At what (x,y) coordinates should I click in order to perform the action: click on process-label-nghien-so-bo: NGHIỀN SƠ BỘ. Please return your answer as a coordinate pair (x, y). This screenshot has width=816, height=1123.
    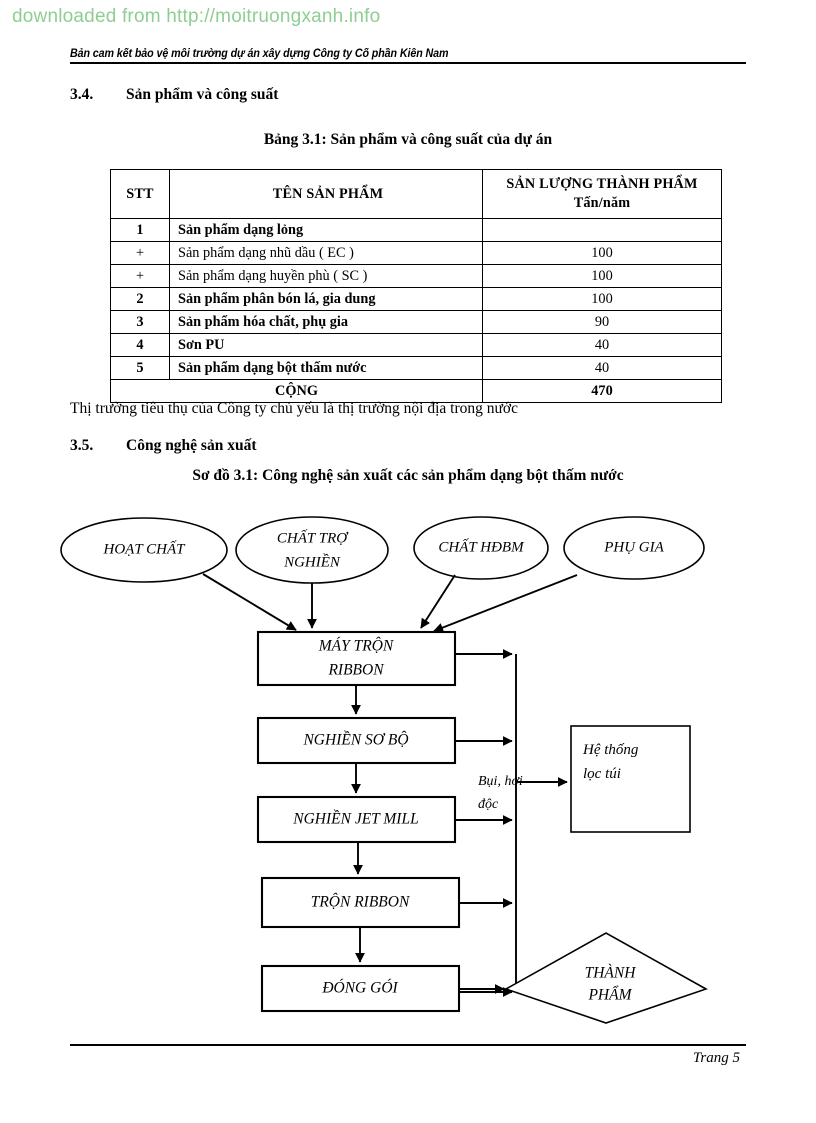
    Looking at the image, I should click on (355, 740).